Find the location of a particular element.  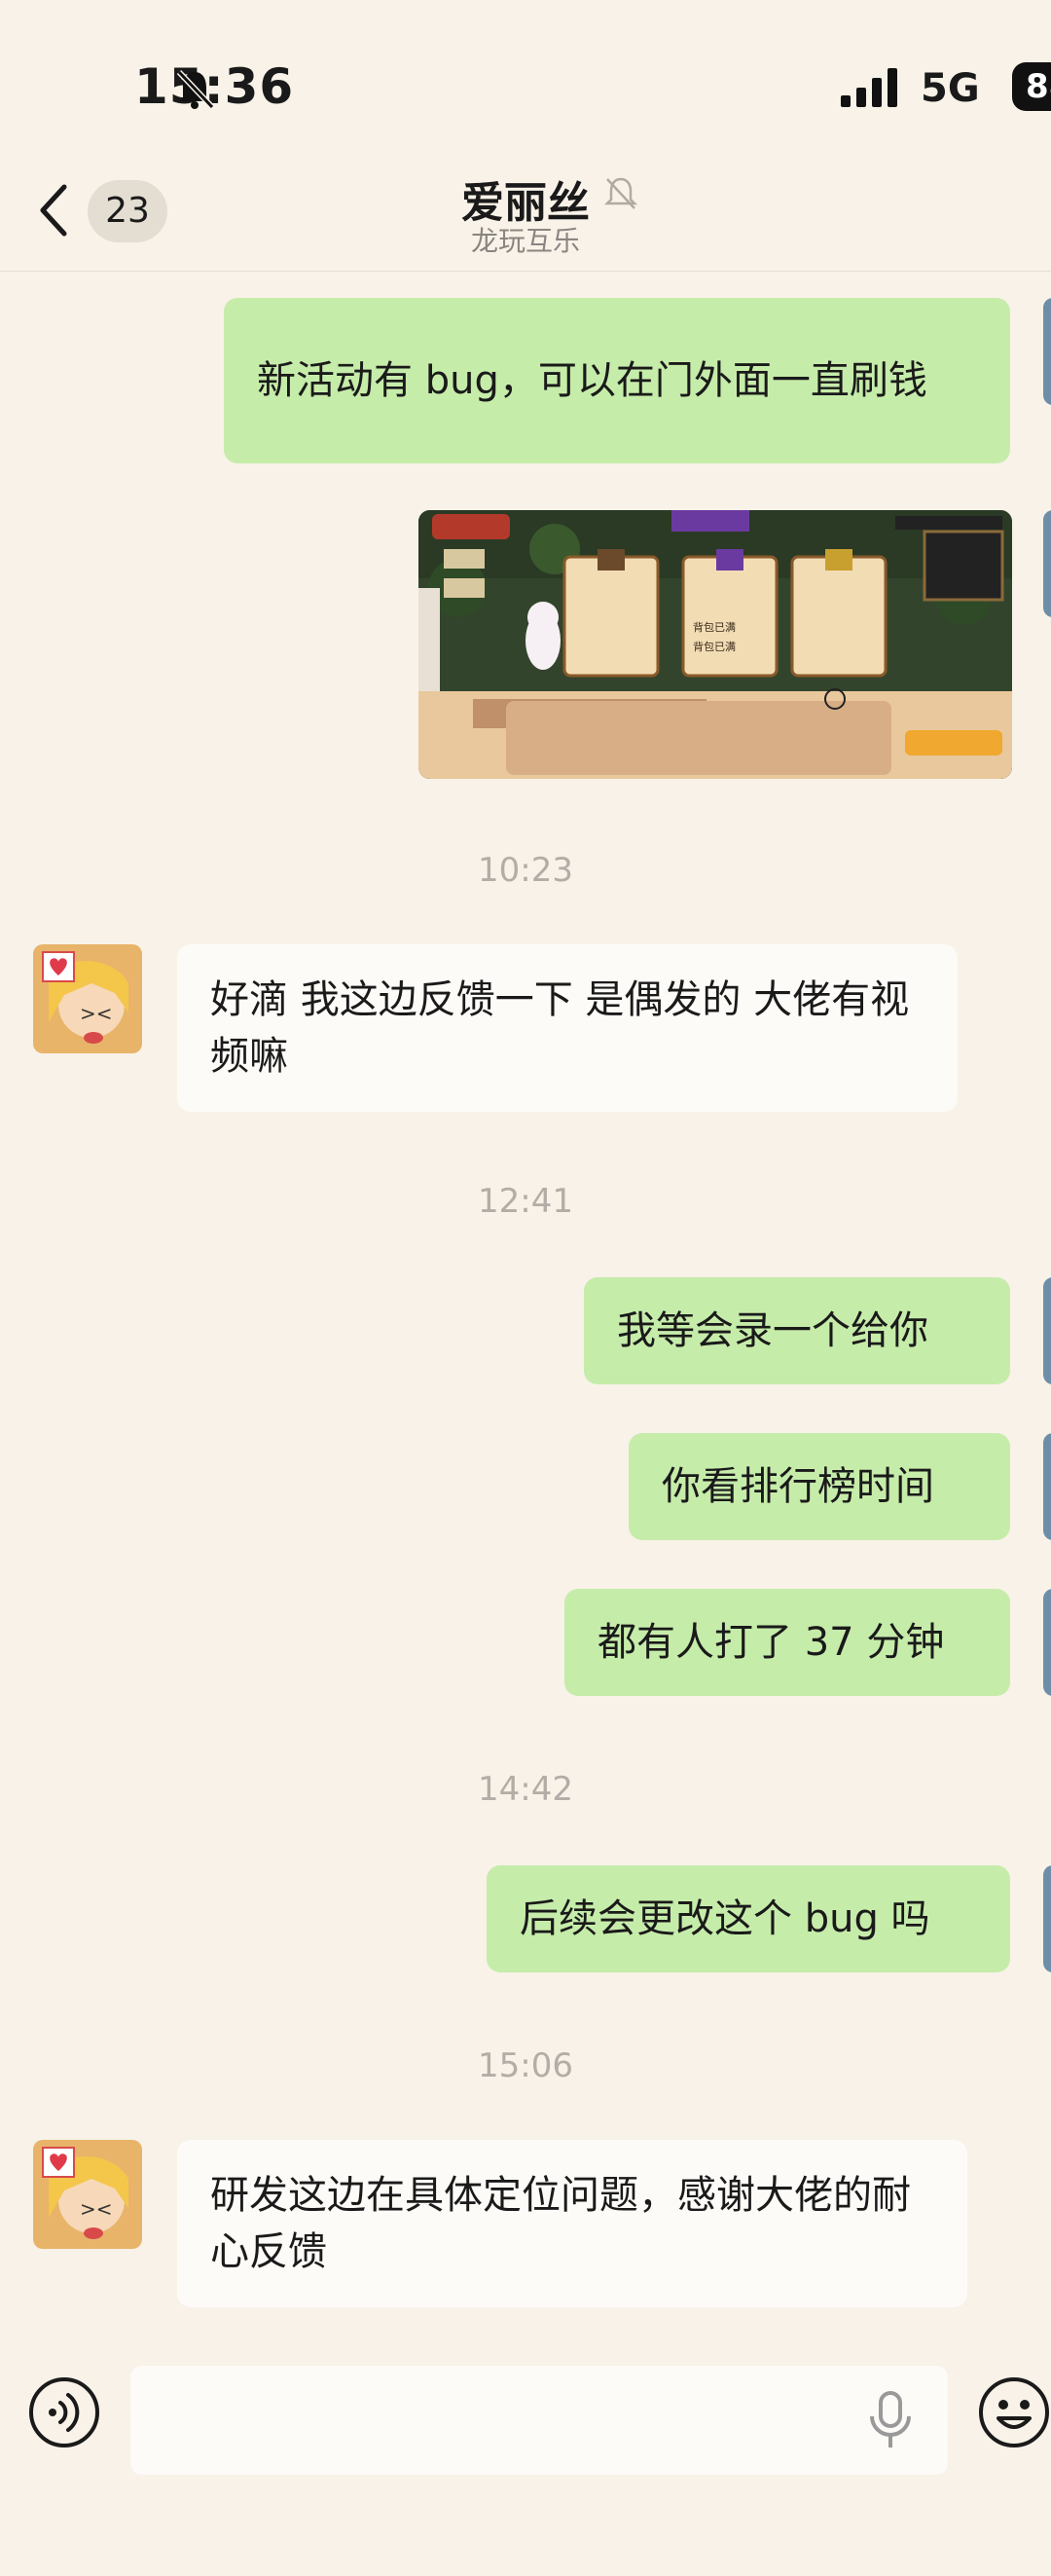

message-input is located at coordinates (539, 2420).